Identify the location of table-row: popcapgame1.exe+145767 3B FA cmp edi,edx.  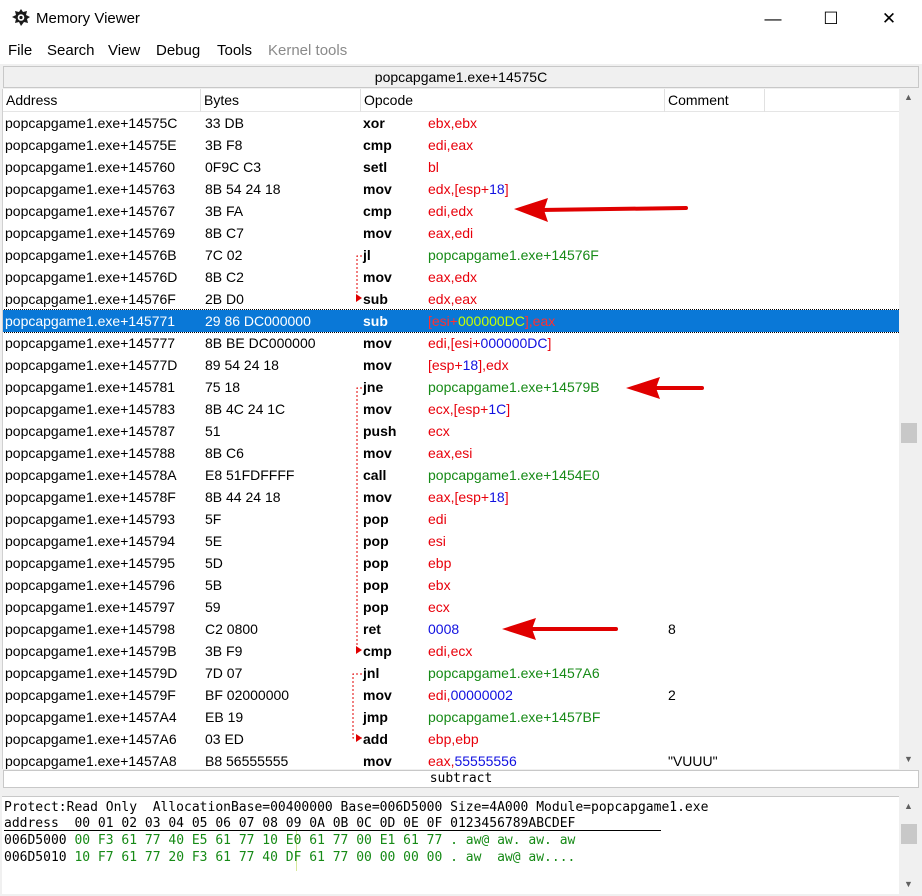
(451, 211).